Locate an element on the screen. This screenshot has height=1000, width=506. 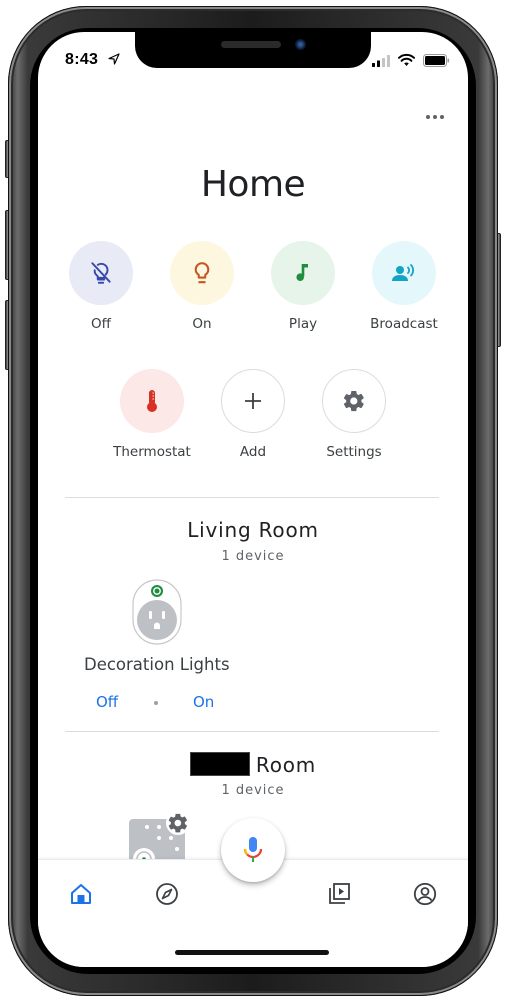
action-add-label: Add is located at coordinates (253, 452).